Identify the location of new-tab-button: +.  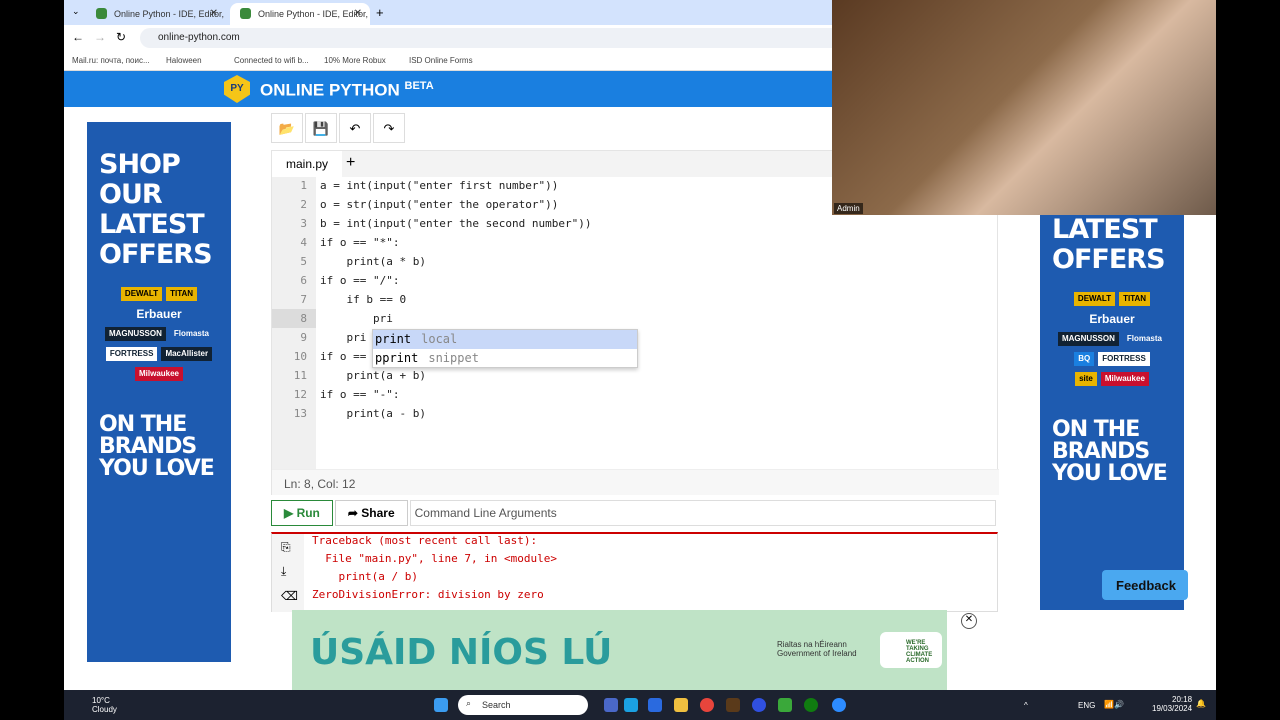
(380, 12).